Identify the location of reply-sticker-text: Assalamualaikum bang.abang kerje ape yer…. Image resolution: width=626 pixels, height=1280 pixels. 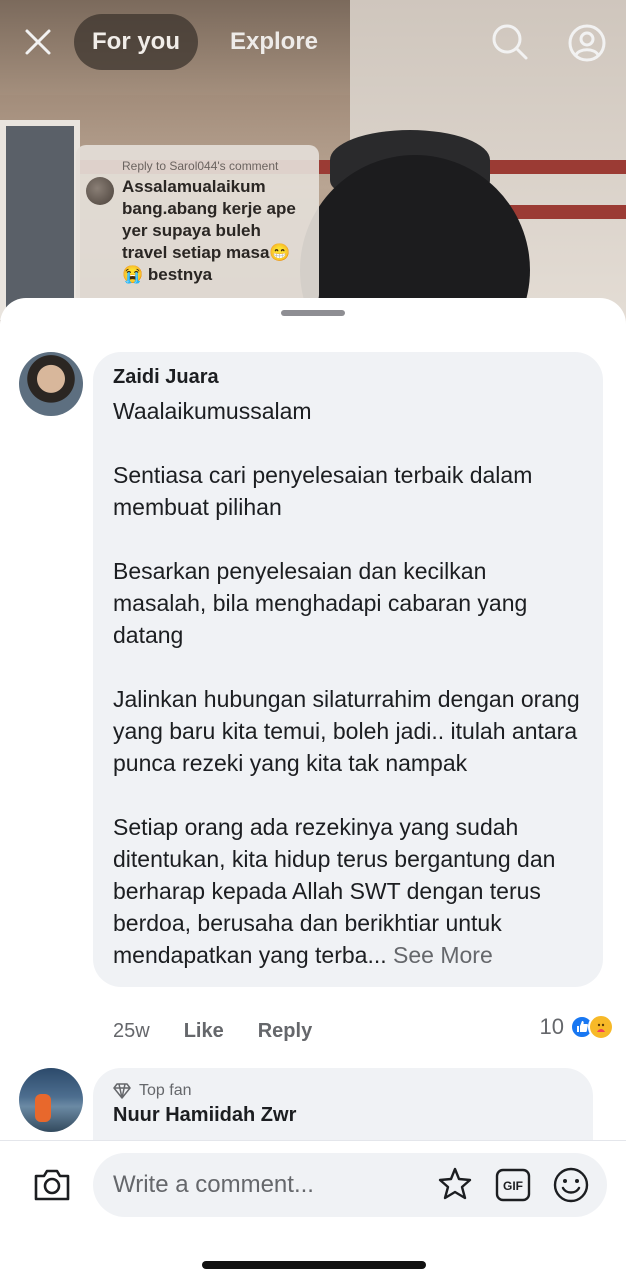
(209, 230).